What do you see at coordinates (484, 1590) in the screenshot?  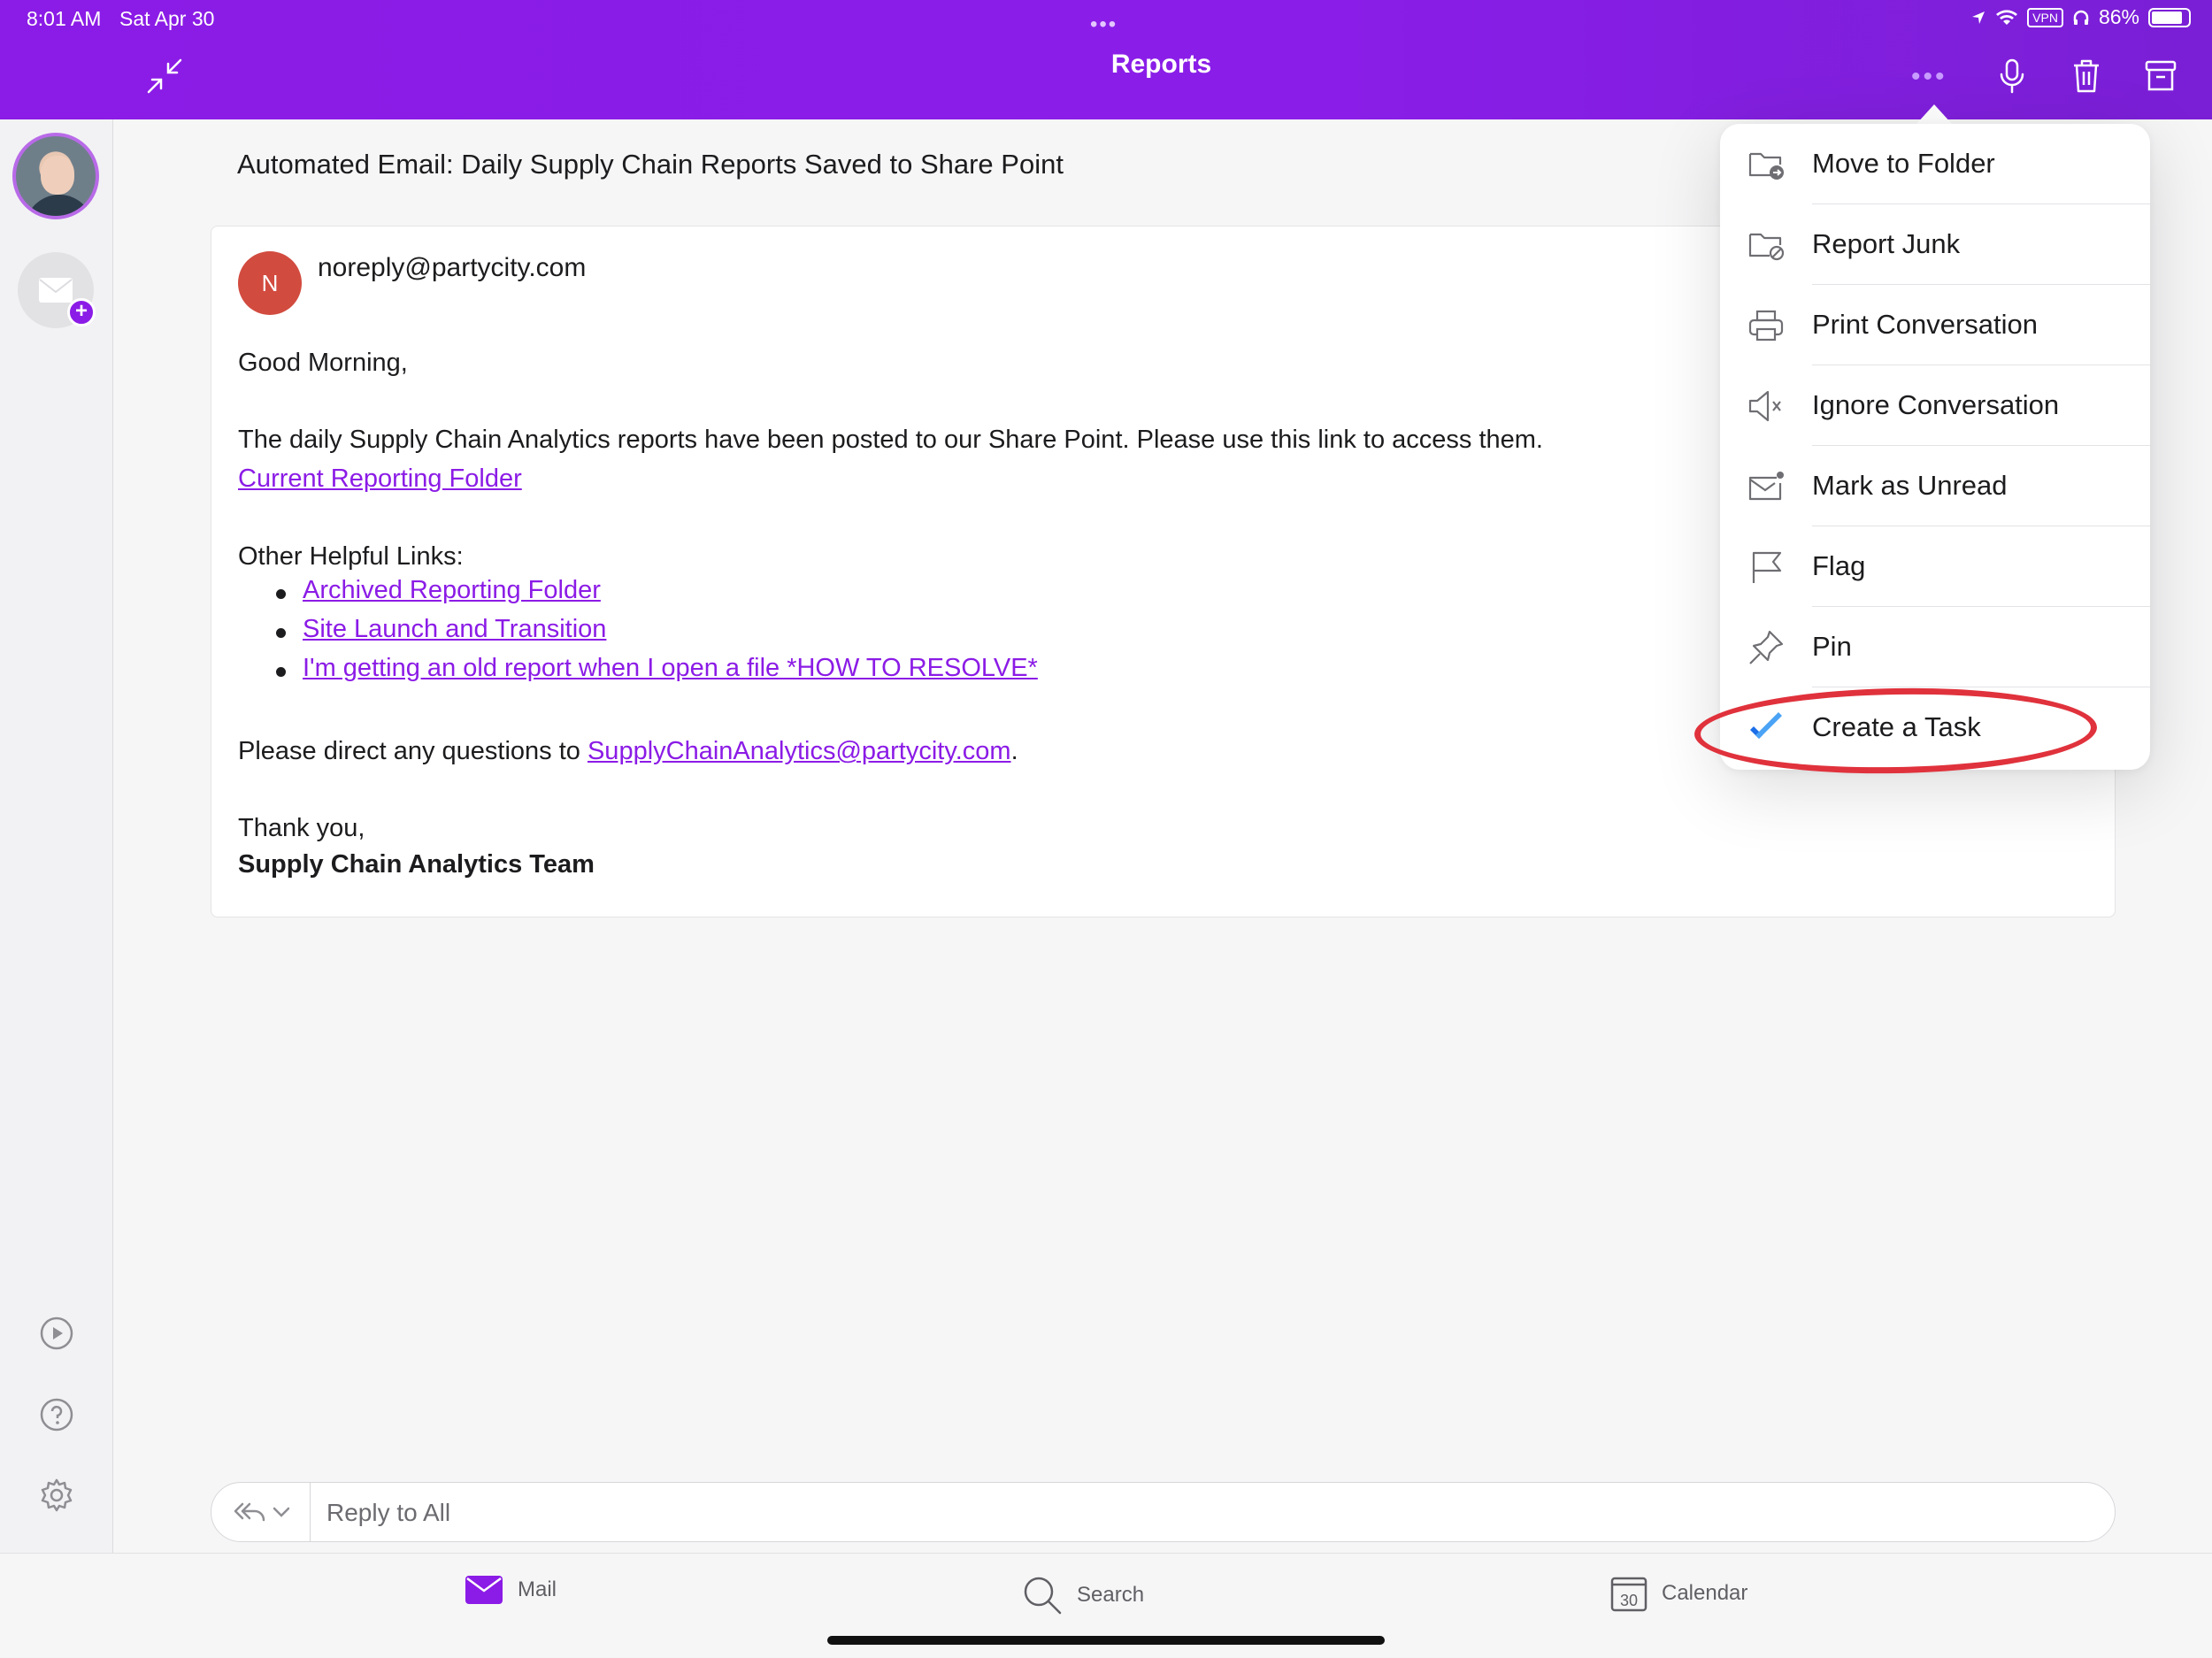 I see `mail-icon` at bounding box center [484, 1590].